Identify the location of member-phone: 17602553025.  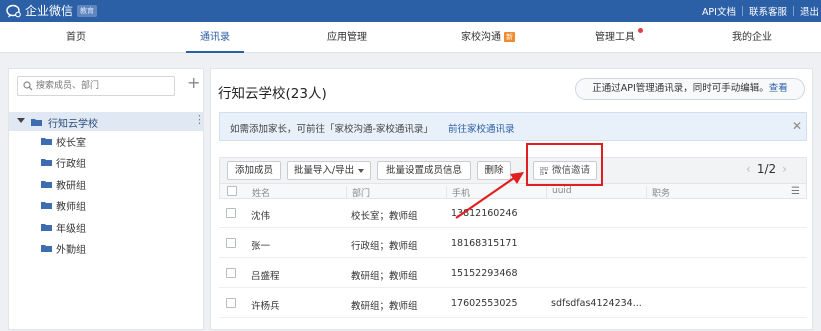
(484, 303).